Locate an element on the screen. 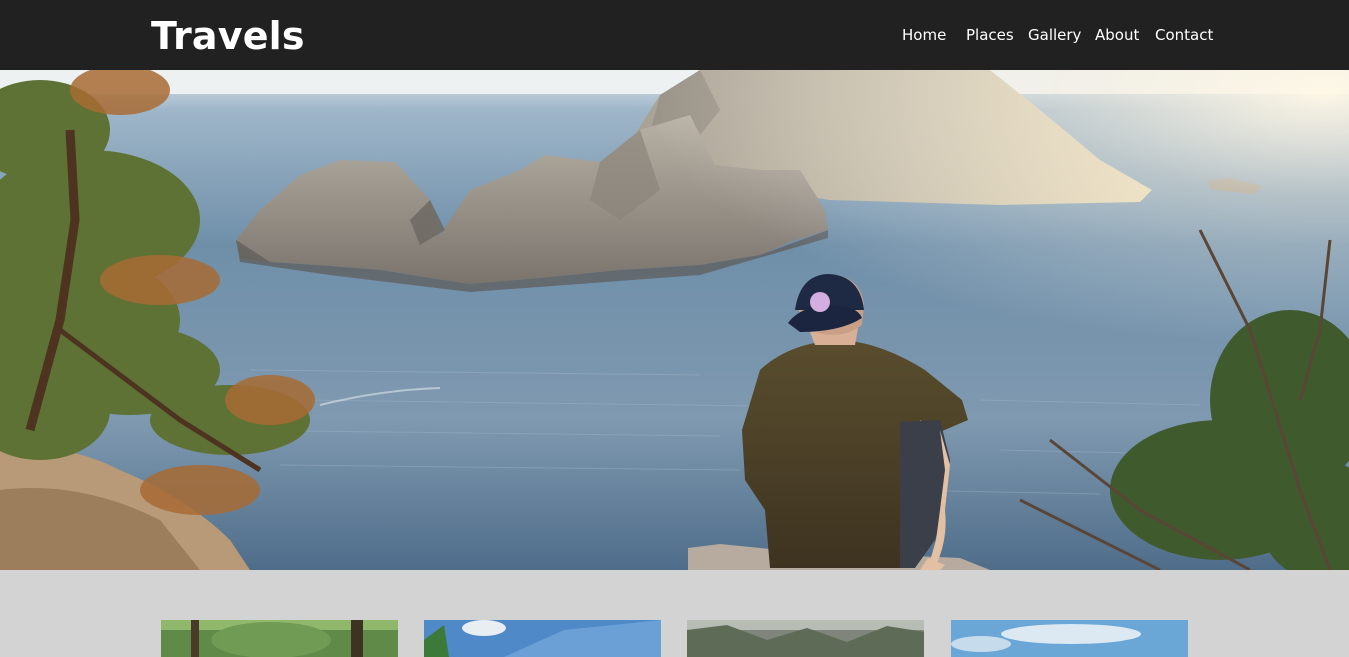 The image size is (1349, 657). nav-contact: Contact is located at coordinates (1184, 35).